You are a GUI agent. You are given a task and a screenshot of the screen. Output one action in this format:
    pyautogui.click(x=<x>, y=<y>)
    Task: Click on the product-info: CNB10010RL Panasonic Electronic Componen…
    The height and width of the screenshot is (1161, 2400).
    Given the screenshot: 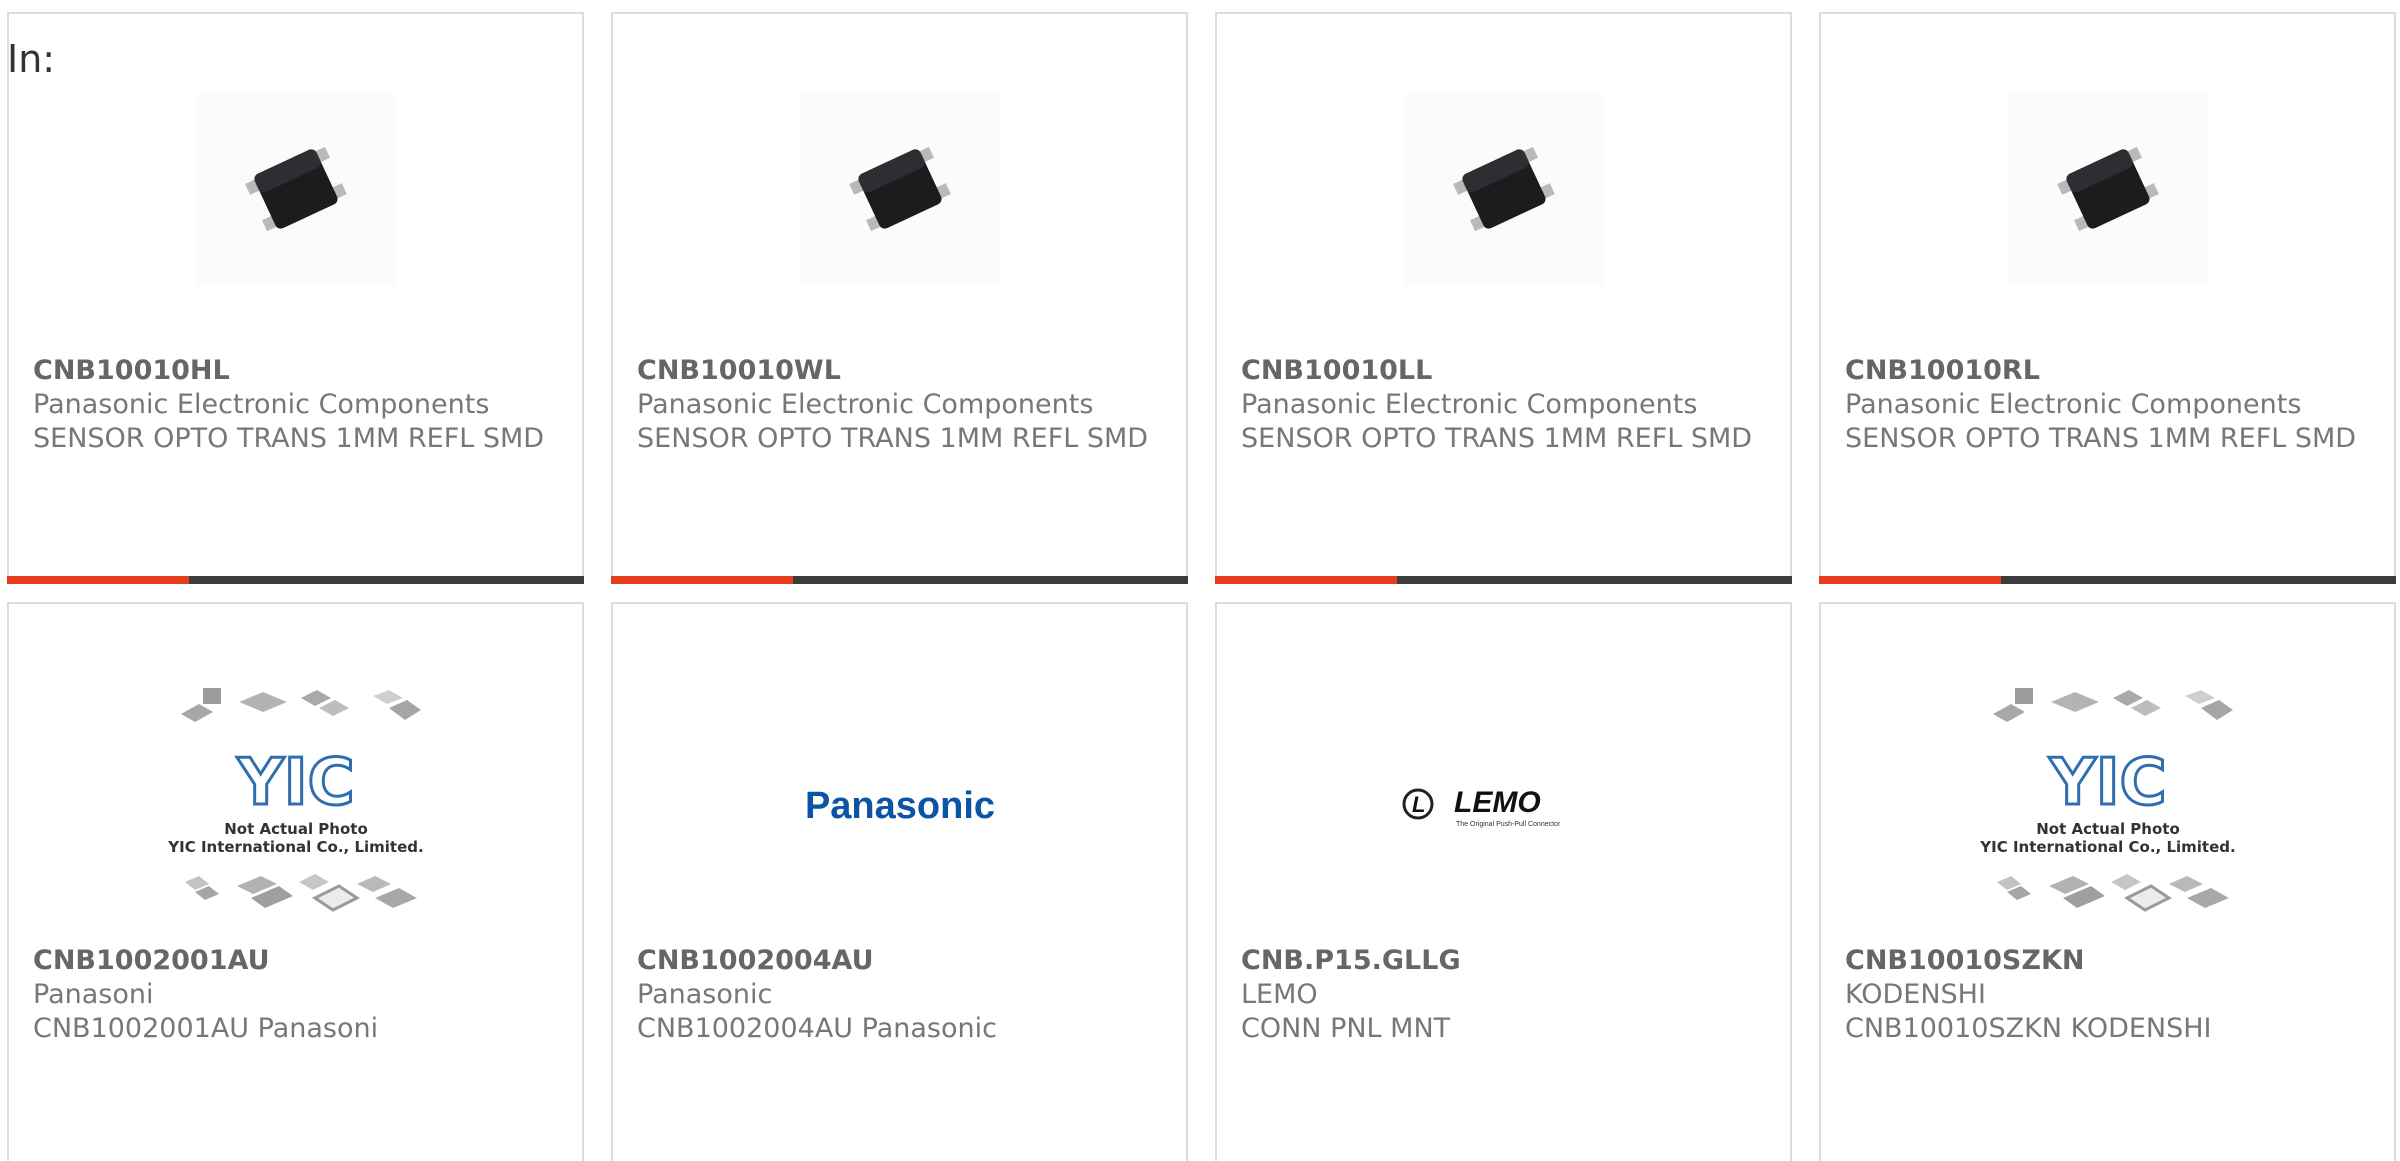 What is the action you would take?
    pyautogui.click(x=2107, y=405)
    